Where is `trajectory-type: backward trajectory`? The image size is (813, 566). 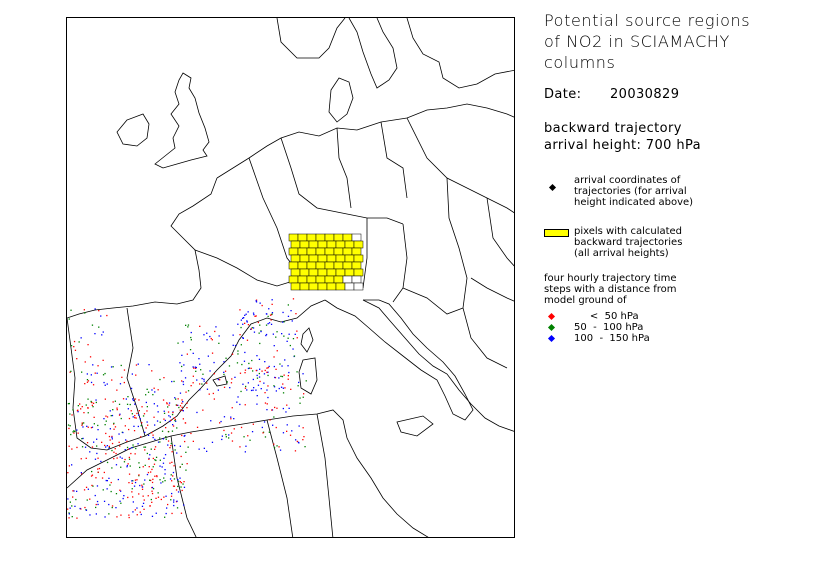 trajectory-type: backward trajectory is located at coordinates (613, 128).